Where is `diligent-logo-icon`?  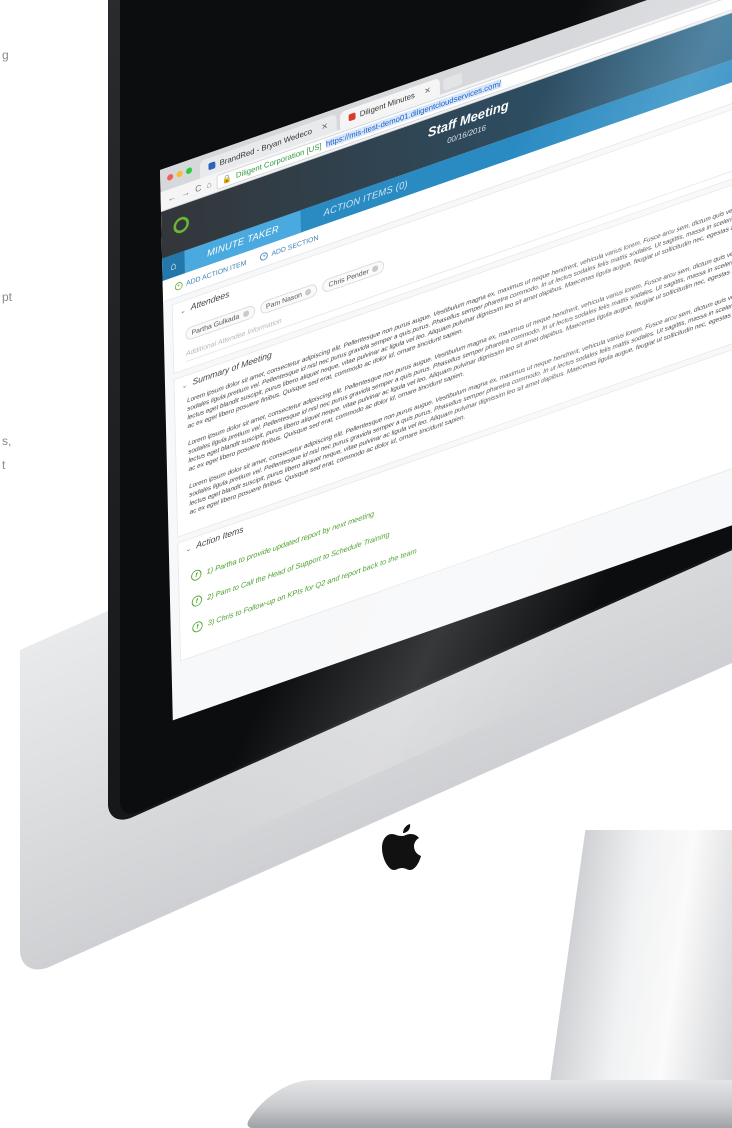
diligent-logo-icon is located at coordinates (181, 225).